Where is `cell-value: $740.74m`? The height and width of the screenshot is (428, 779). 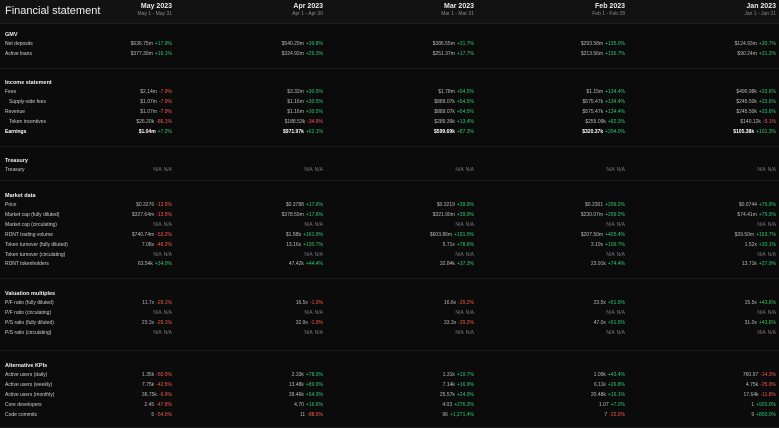
cell-value: $740.74m is located at coordinates (143, 234).